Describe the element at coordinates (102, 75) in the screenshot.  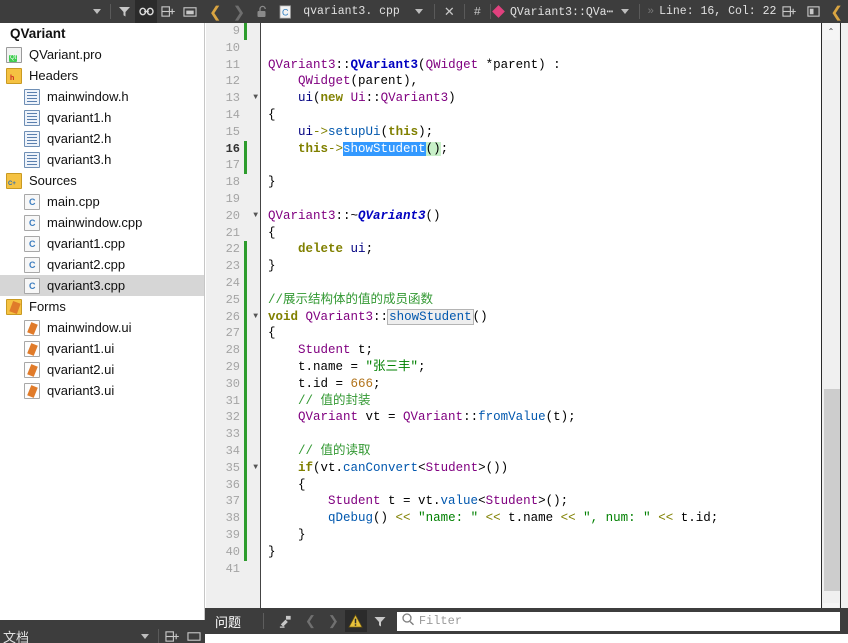
I see `tree-item-headers: Headers` at that location.